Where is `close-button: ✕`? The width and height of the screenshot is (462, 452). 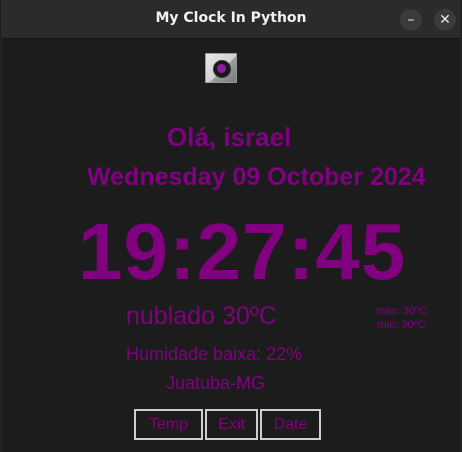
close-button: ✕ is located at coordinates (445, 20).